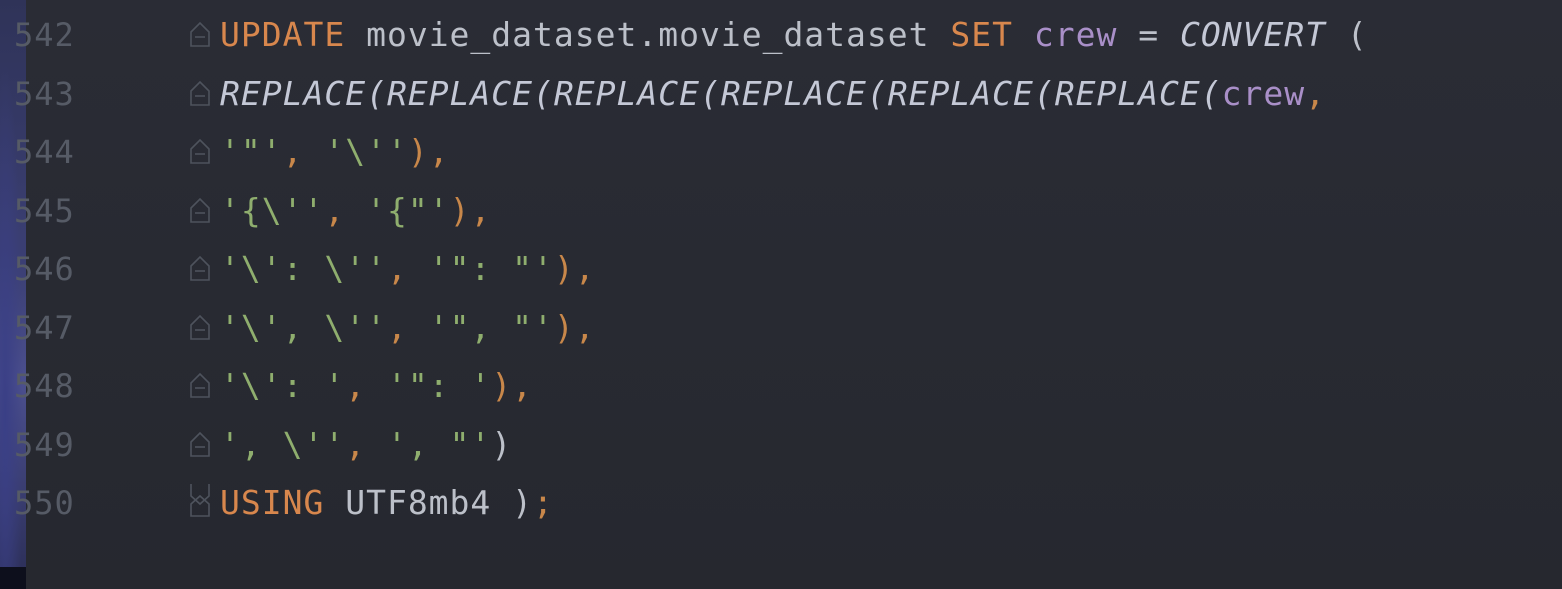 This screenshot has height=589, width=1562. Describe the element at coordinates (200, 503) in the screenshot. I see `fold-end-icon` at that location.